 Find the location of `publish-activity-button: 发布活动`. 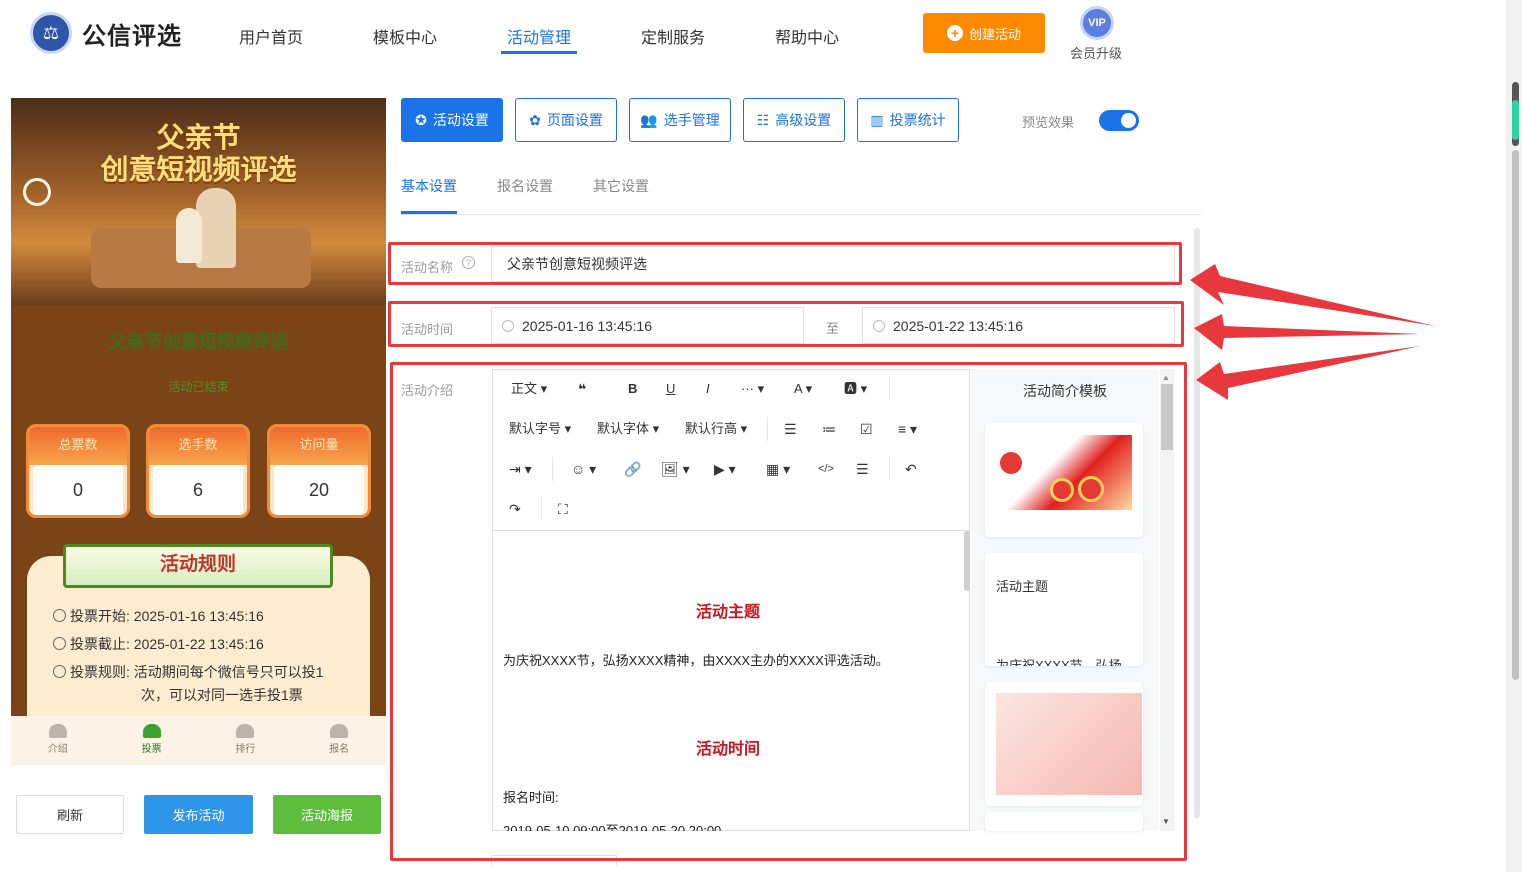

publish-activity-button: 发布活动 is located at coordinates (198, 814).